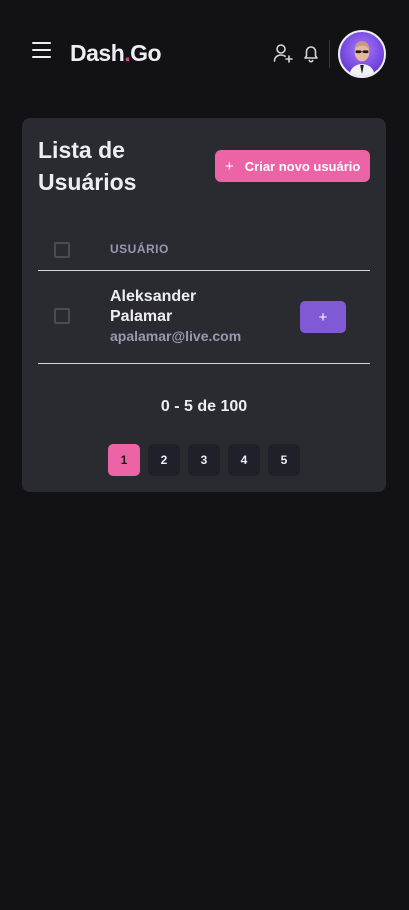  I want to click on row-action-button: +, so click(323, 317).